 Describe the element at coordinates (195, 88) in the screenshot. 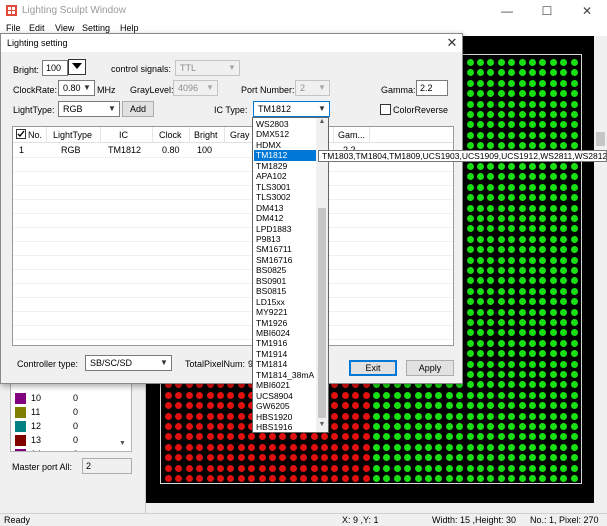

I see `graylevel-select: 4096 ▼` at that location.